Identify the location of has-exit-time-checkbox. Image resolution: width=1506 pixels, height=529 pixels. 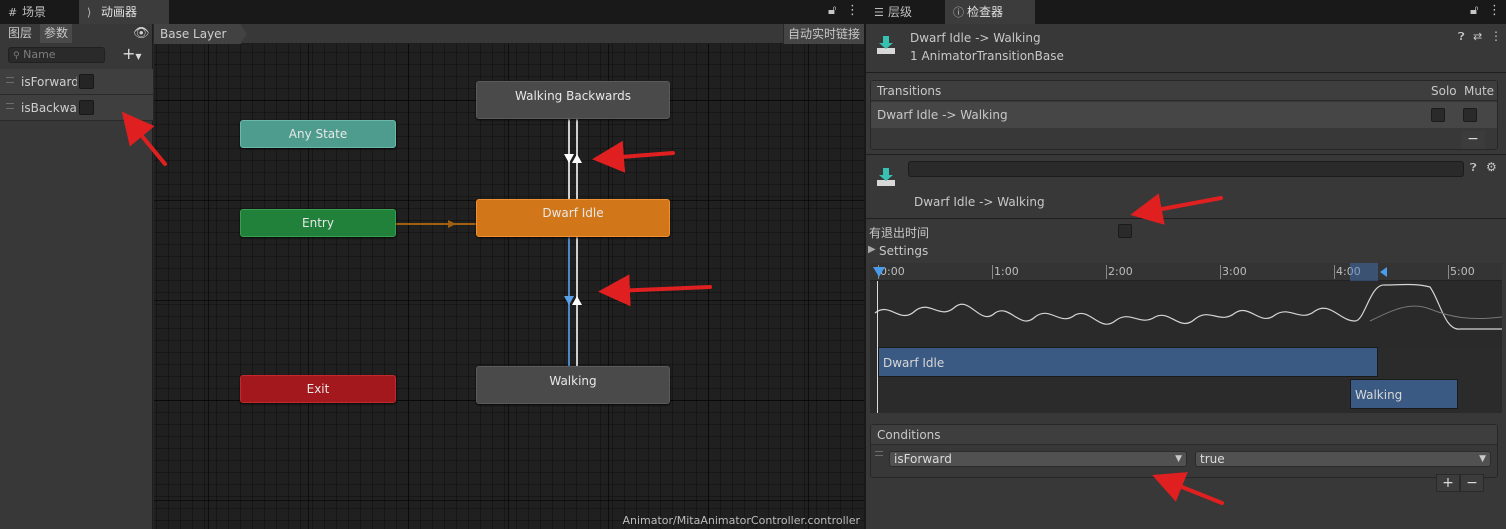
(1125, 231).